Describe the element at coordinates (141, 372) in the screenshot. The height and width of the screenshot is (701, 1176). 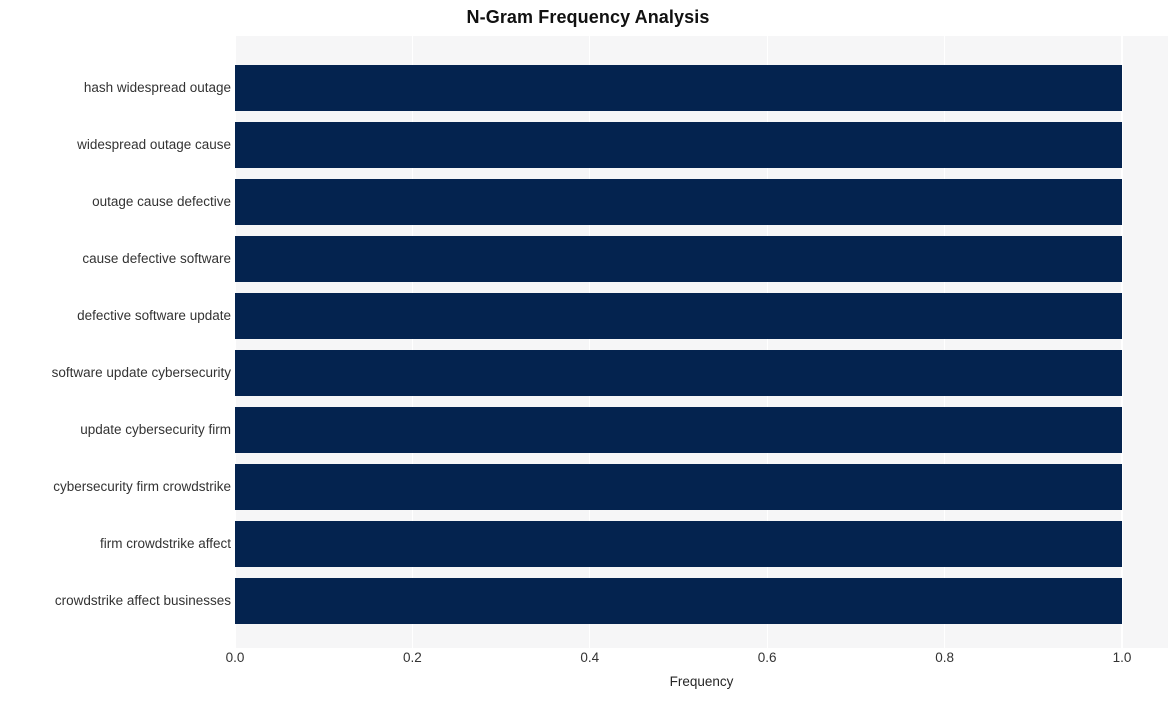
I see `y-axis-tick-label: software update cybersecurity` at that location.